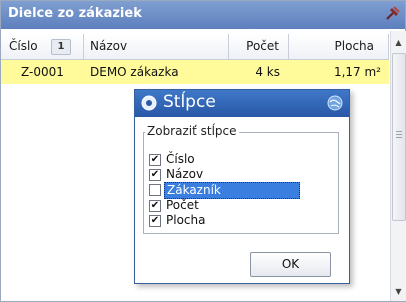 This screenshot has height=302, width=406. I want to click on column-header-nazov: Názov, so click(156, 46).